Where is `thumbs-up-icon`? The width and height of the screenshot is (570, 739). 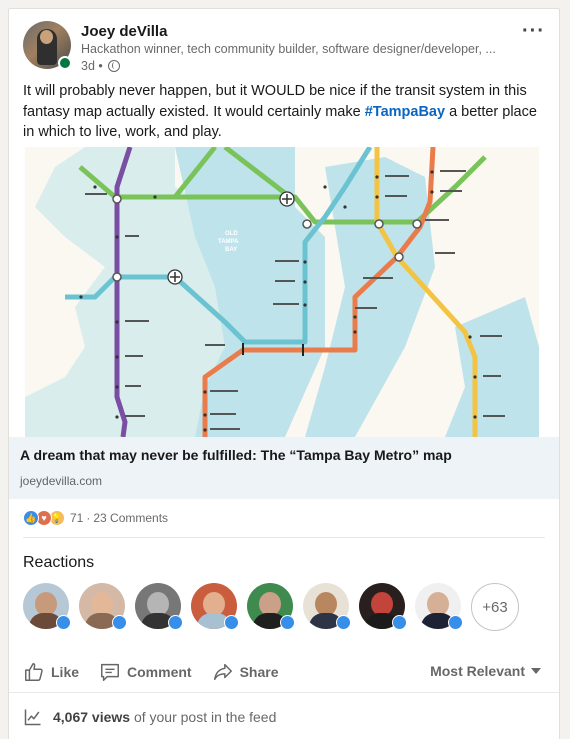
thumbs-up-icon is located at coordinates (34, 672).